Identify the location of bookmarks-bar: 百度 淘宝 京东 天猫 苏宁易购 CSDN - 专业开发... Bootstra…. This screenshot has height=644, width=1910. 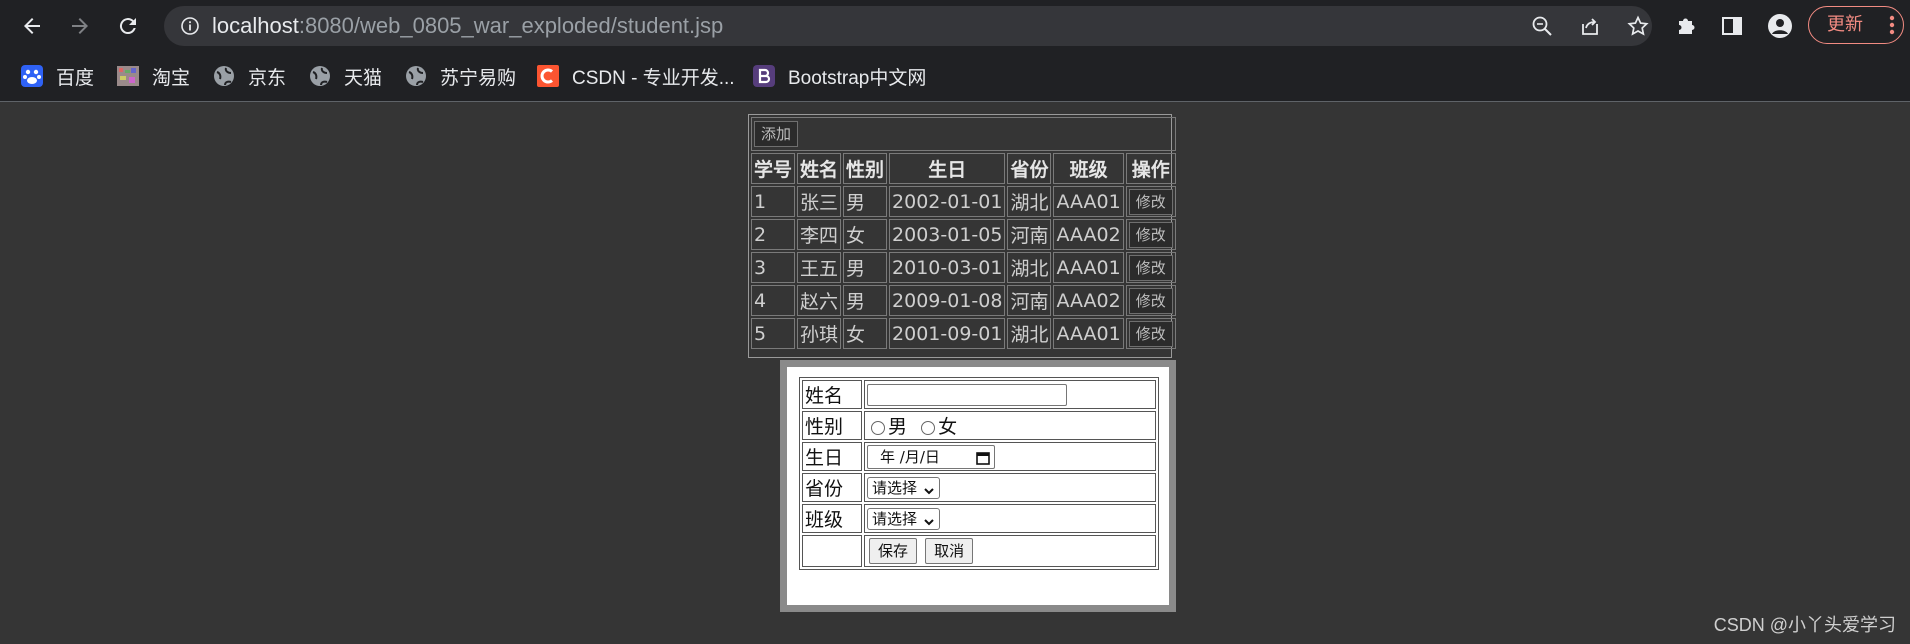
(955, 77).